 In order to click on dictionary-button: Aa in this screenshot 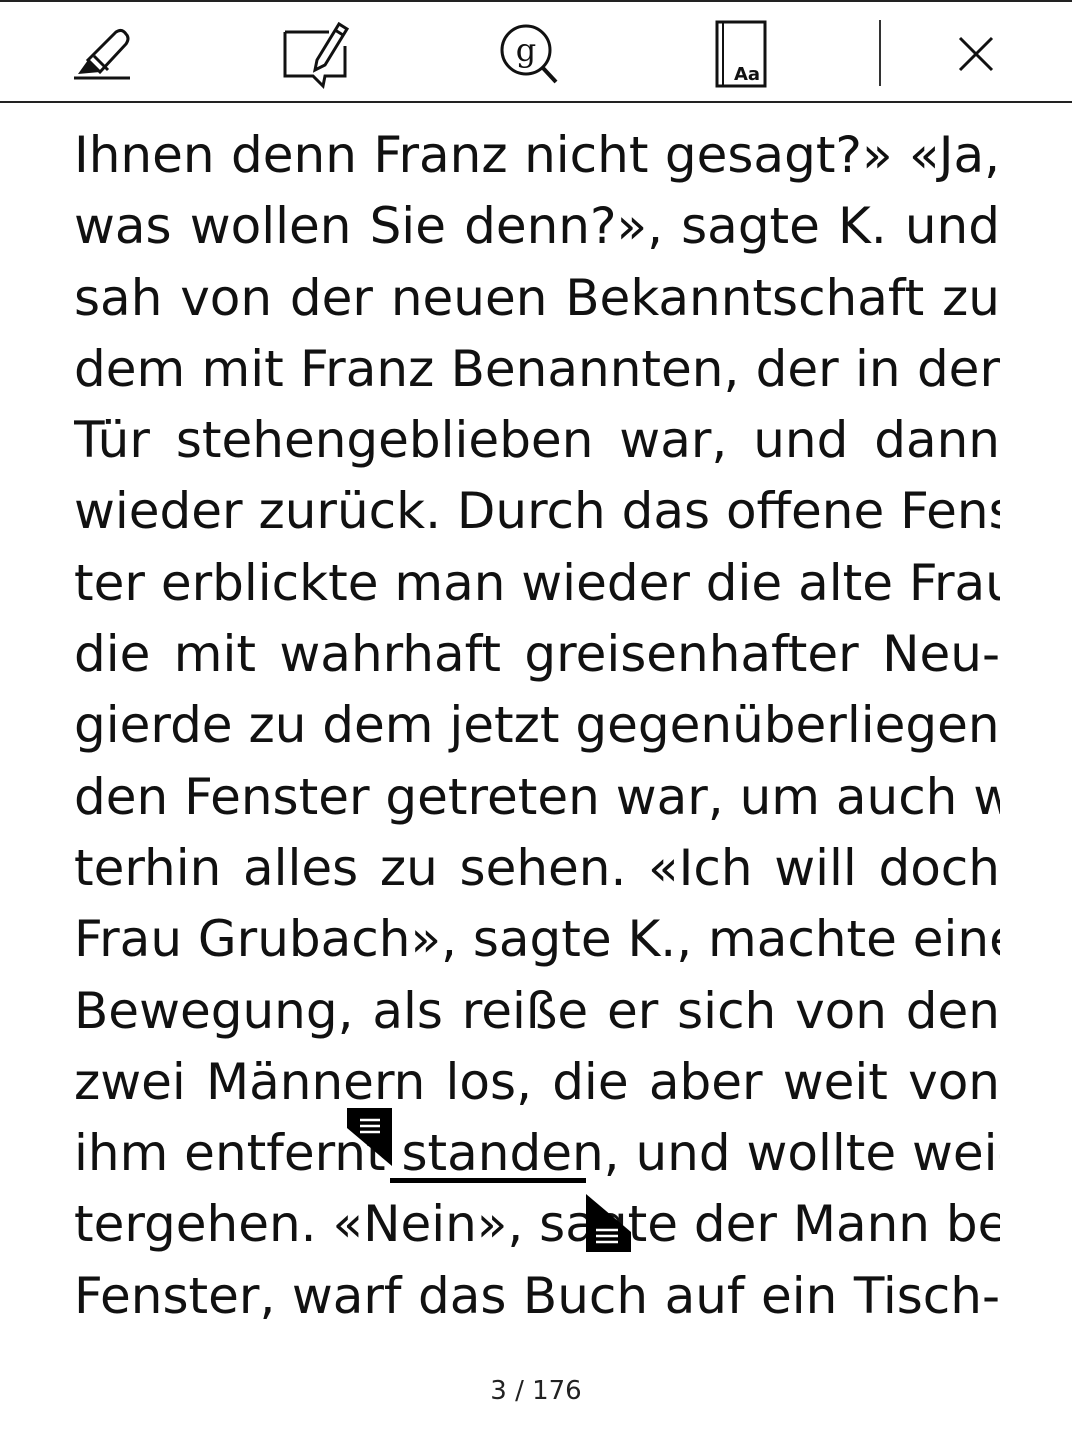, I will do `click(741, 54)`.